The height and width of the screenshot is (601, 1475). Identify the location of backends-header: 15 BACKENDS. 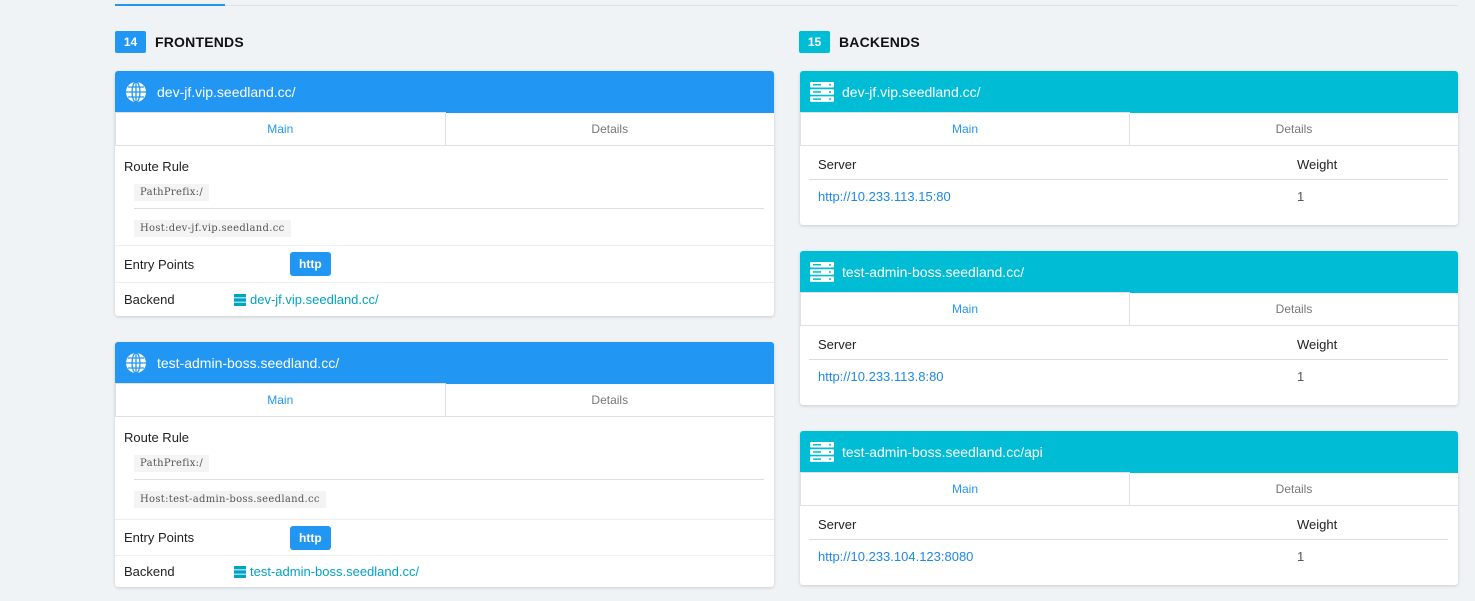
(859, 42).